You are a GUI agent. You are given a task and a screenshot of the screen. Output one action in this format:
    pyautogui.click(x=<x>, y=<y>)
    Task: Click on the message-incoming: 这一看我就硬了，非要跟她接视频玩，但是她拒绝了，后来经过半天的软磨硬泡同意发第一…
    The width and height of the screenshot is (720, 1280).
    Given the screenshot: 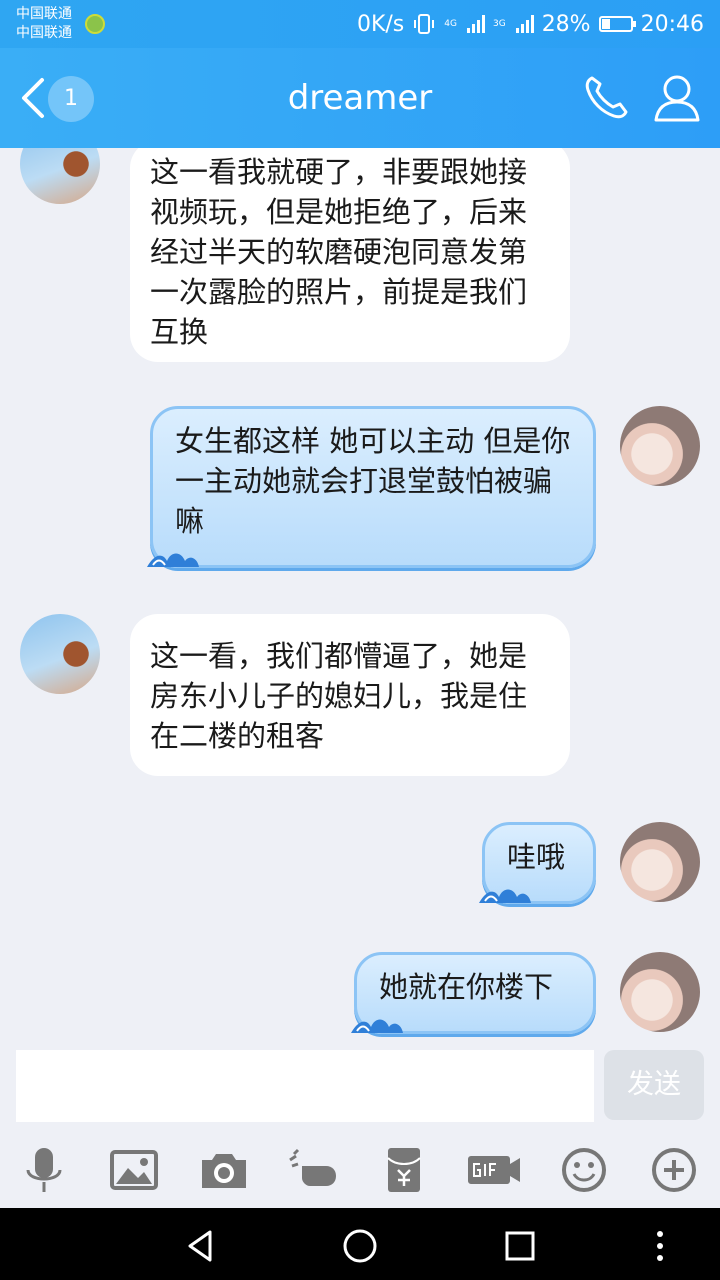 What is the action you would take?
    pyautogui.click(x=350, y=255)
    